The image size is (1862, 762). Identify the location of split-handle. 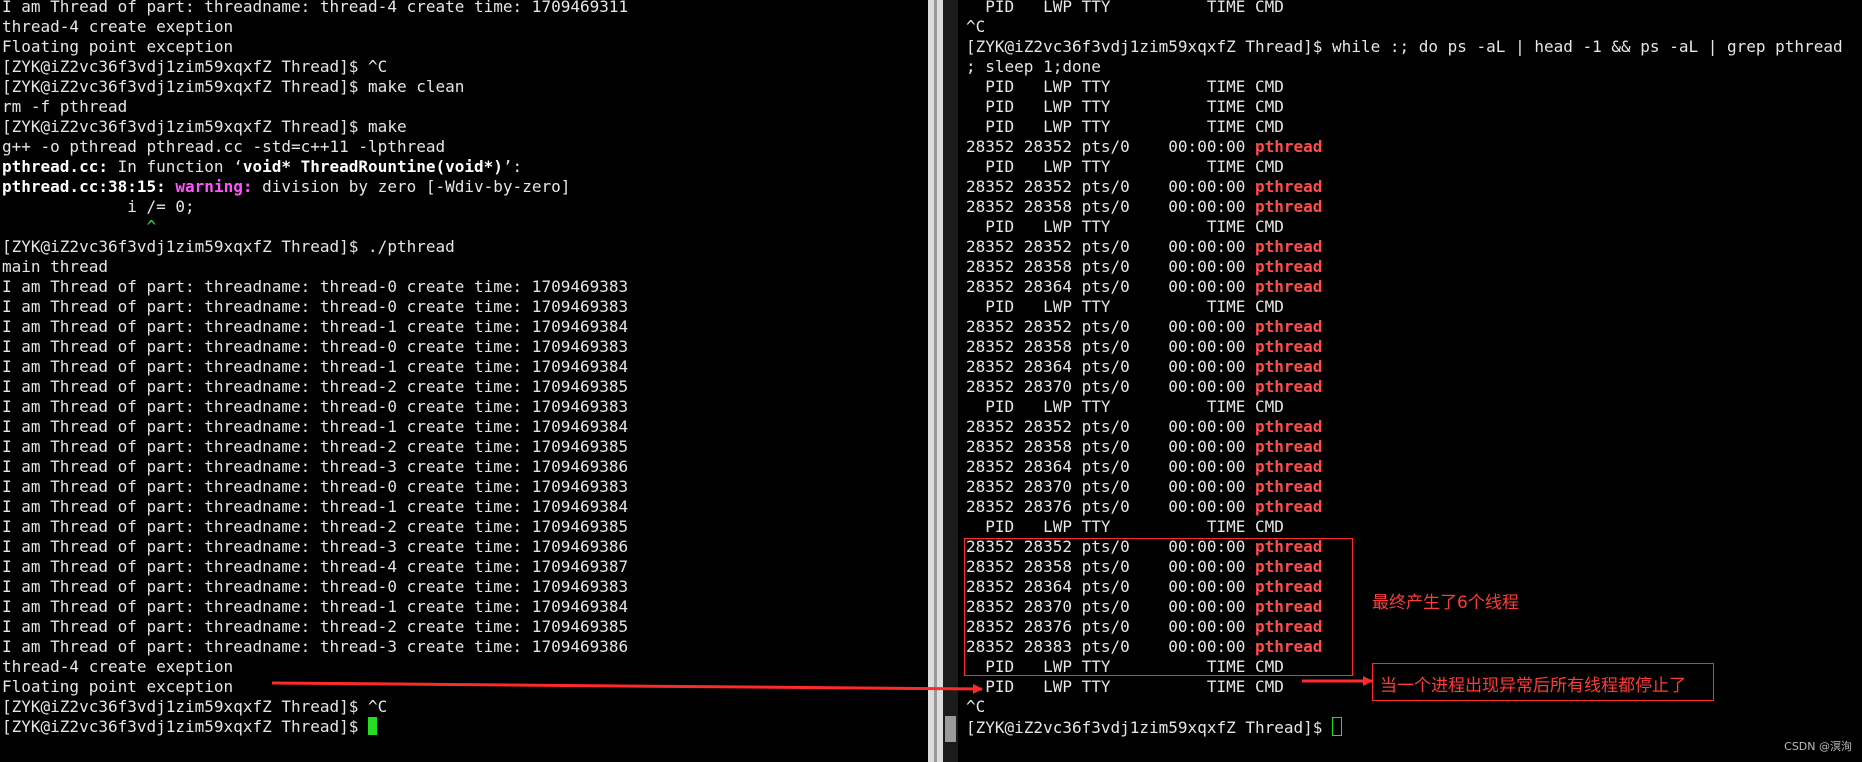
(935, 381).